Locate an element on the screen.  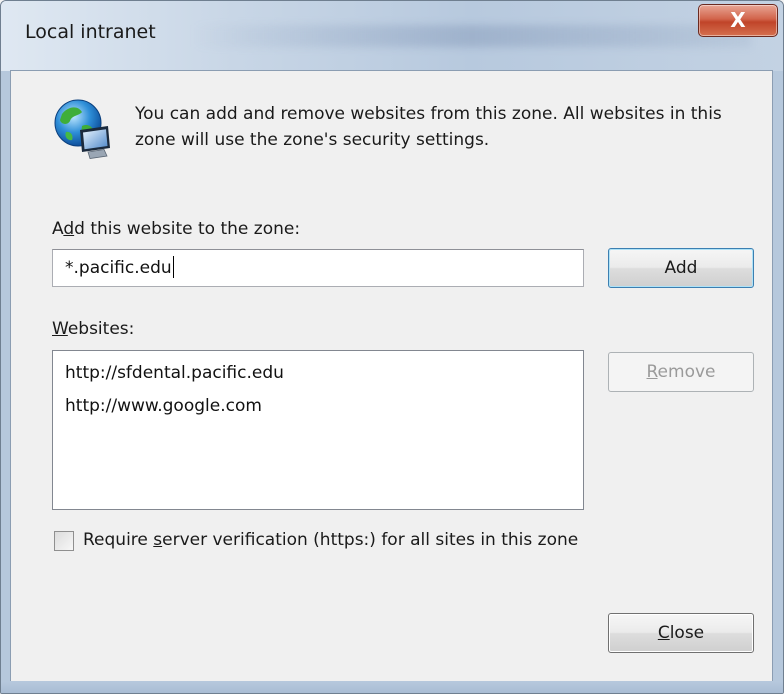
globe-computer-icon is located at coordinates (82, 129).